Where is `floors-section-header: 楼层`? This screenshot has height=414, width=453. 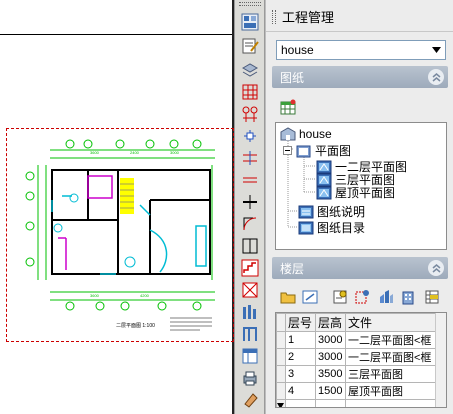 floors-section-header: 楼层 is located at coordinates (360, 268).